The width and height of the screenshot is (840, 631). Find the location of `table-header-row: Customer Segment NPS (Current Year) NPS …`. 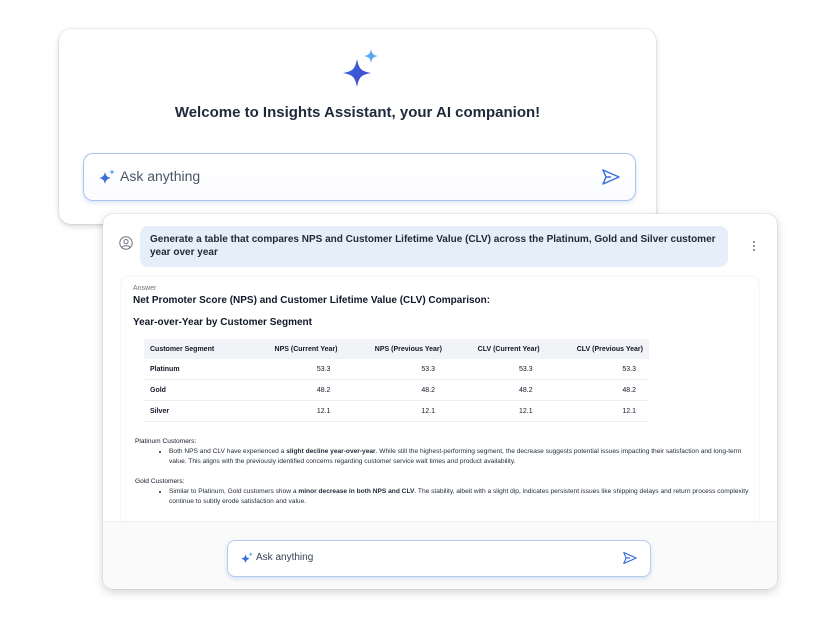

table-header-row: Customer Segment NPS (Current Year) NPS … is located at coordinates (396, 349).